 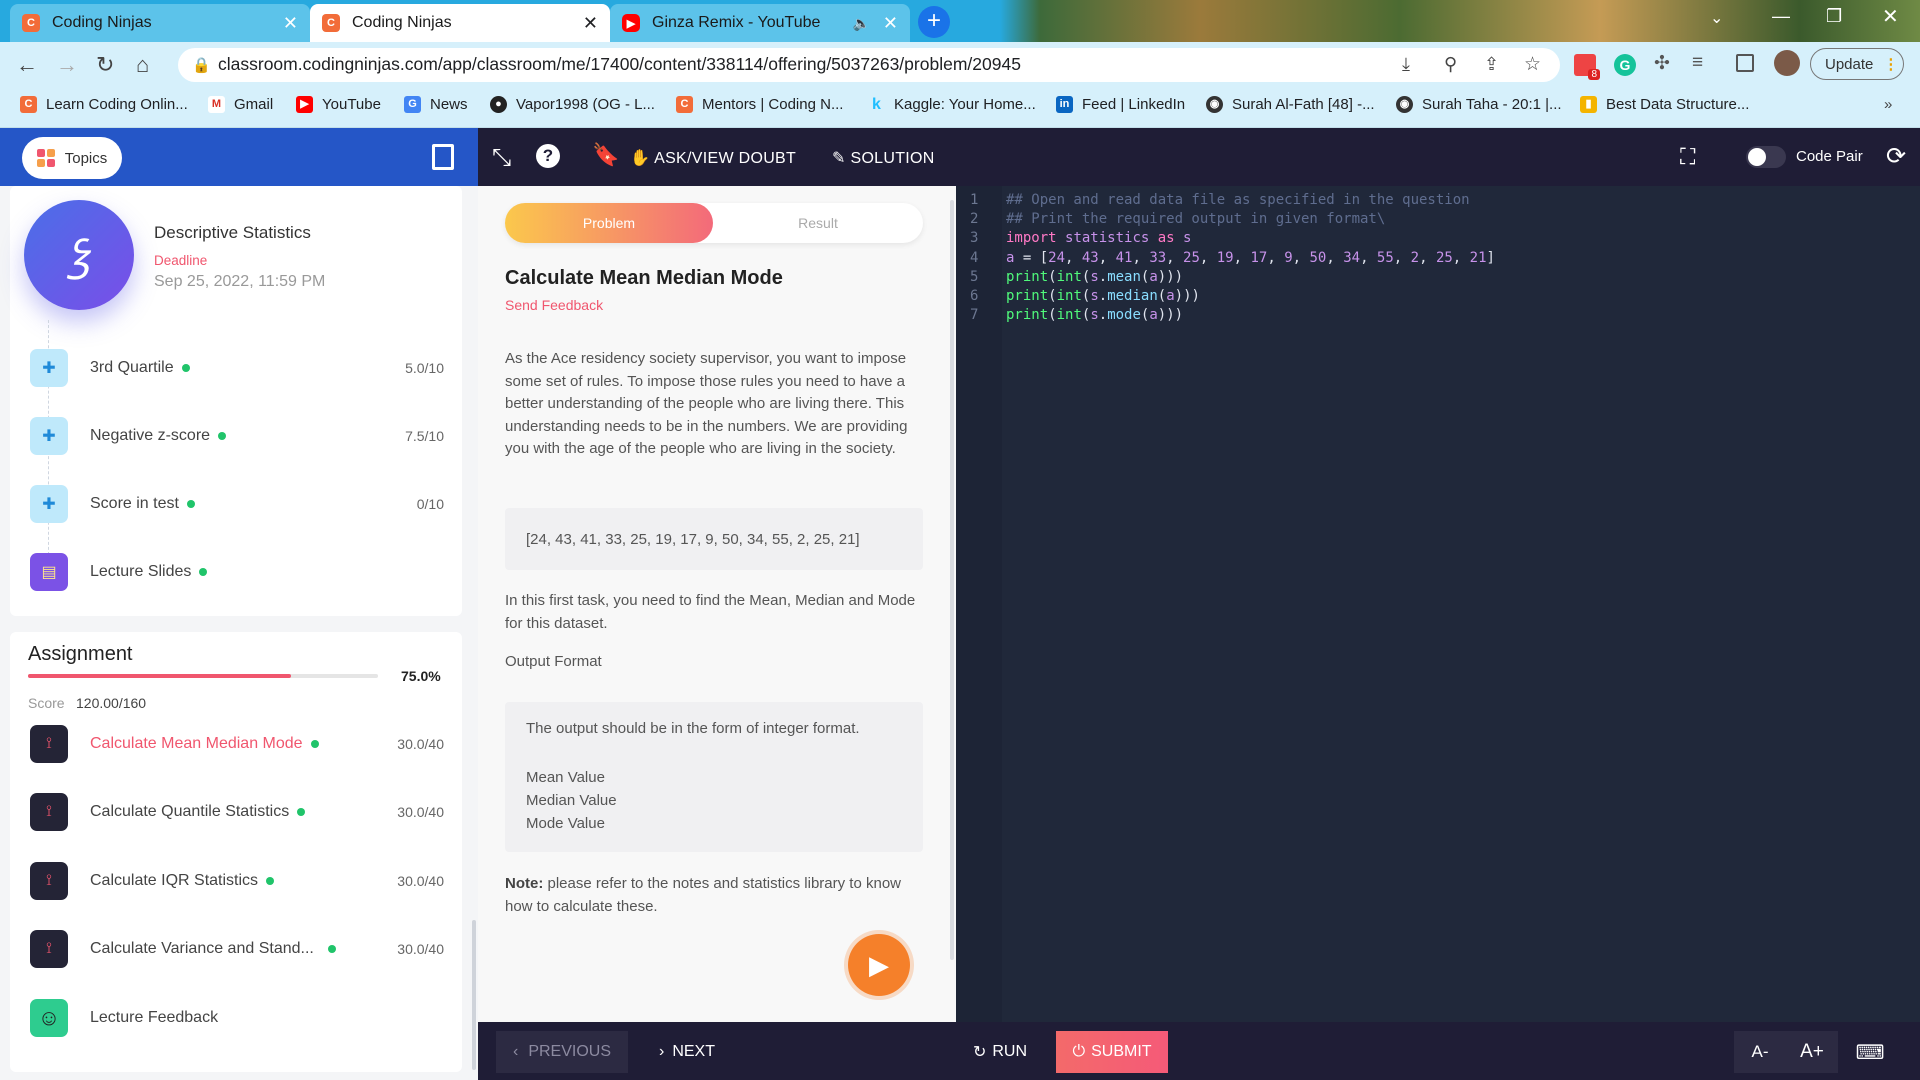 What do you see at coordinates (934, 22) in the screenshot?
I see `new-tab-button: +` at bounding box center [934, 22].